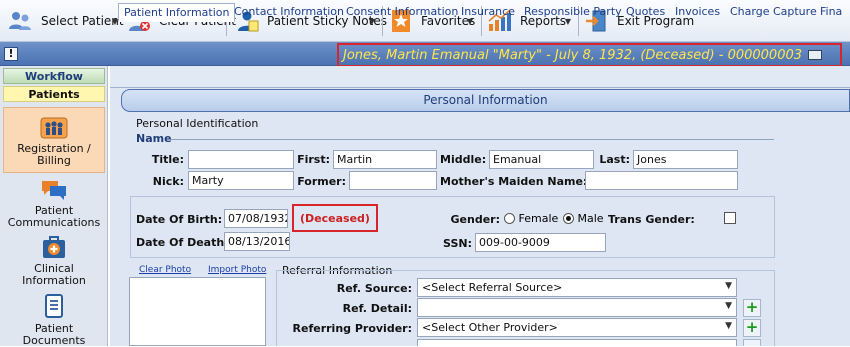  Describe the element at coordinates (815, 55) in the screenshot. I see `patient-card-icon` at that location.